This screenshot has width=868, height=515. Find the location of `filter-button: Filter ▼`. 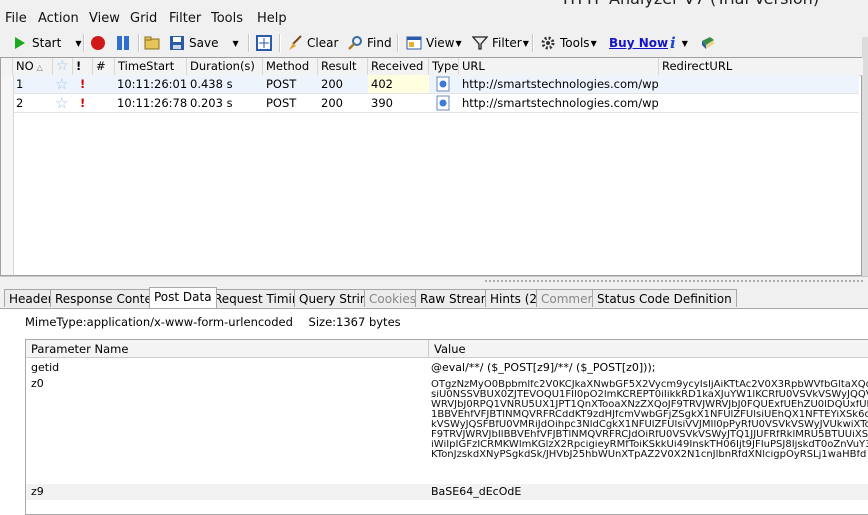

filter-button: Filter ▼ is located at coordinates (500, 43).